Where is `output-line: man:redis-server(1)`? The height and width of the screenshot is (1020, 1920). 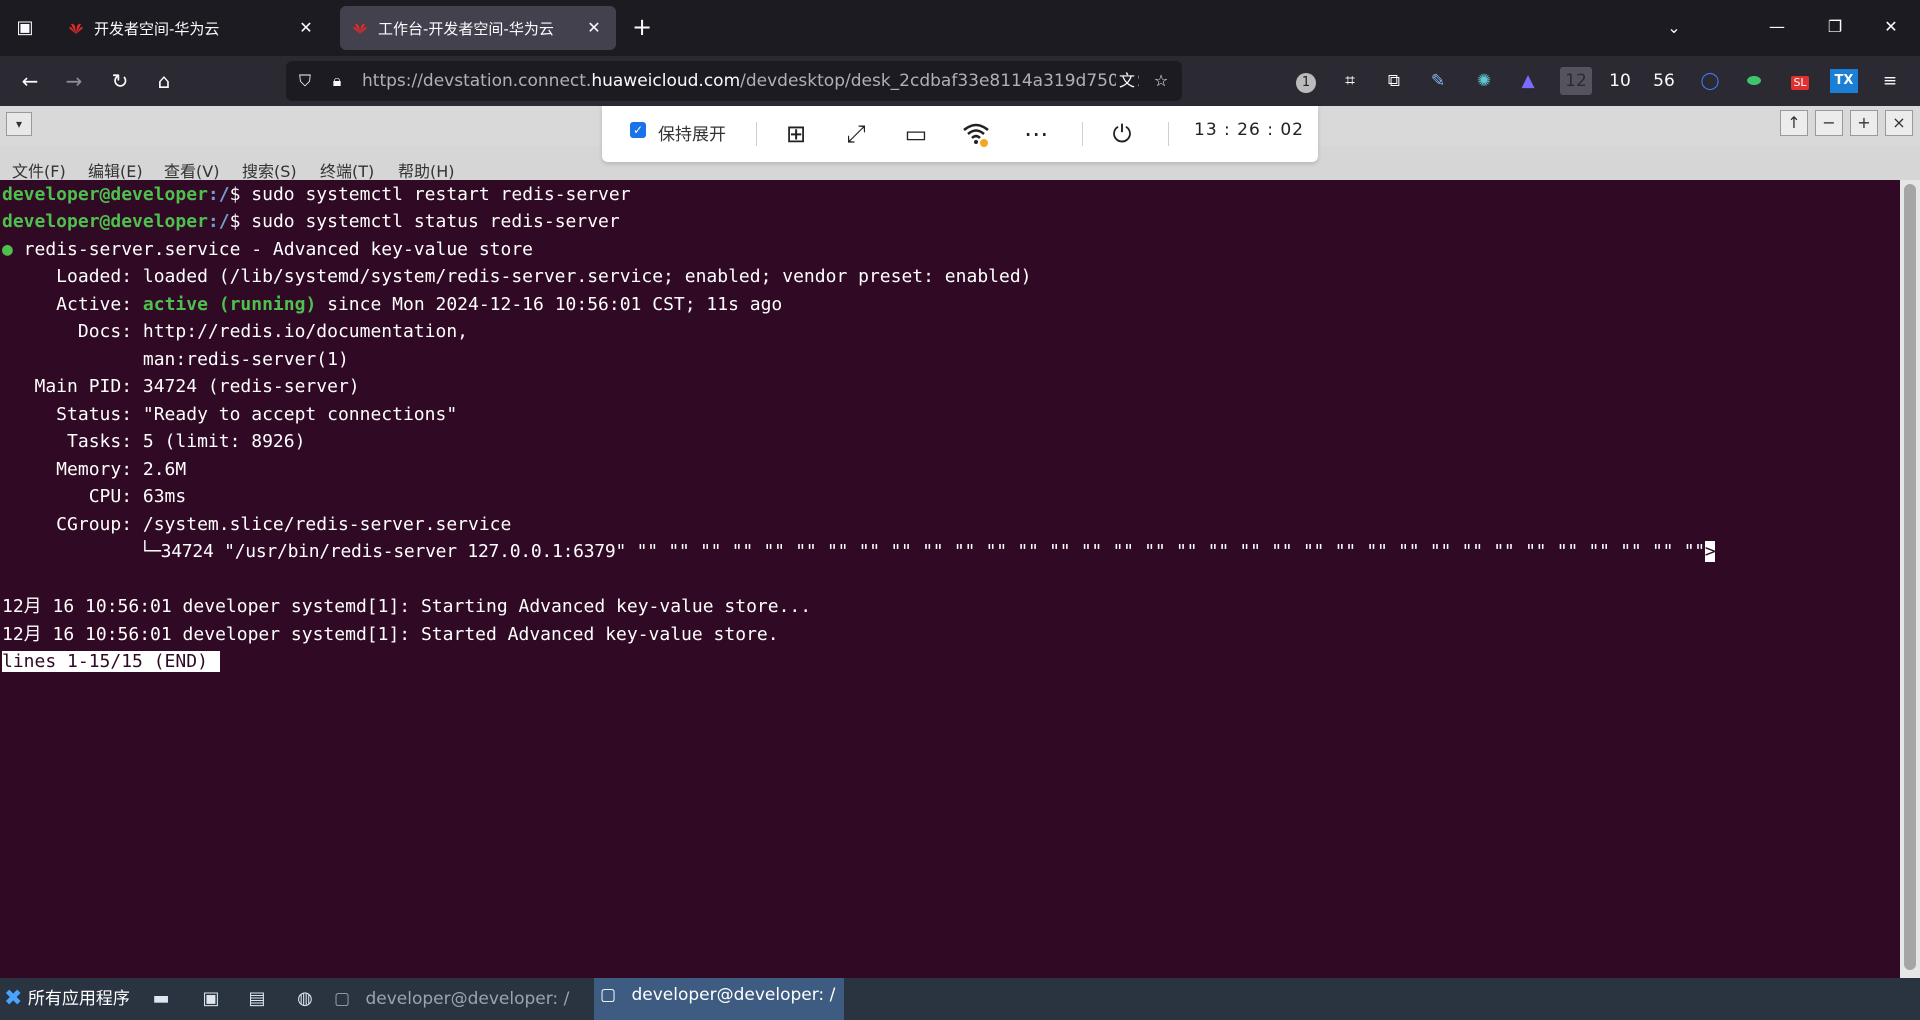
output-line: man:redis-server(1) is located at coordinates (175, 359).